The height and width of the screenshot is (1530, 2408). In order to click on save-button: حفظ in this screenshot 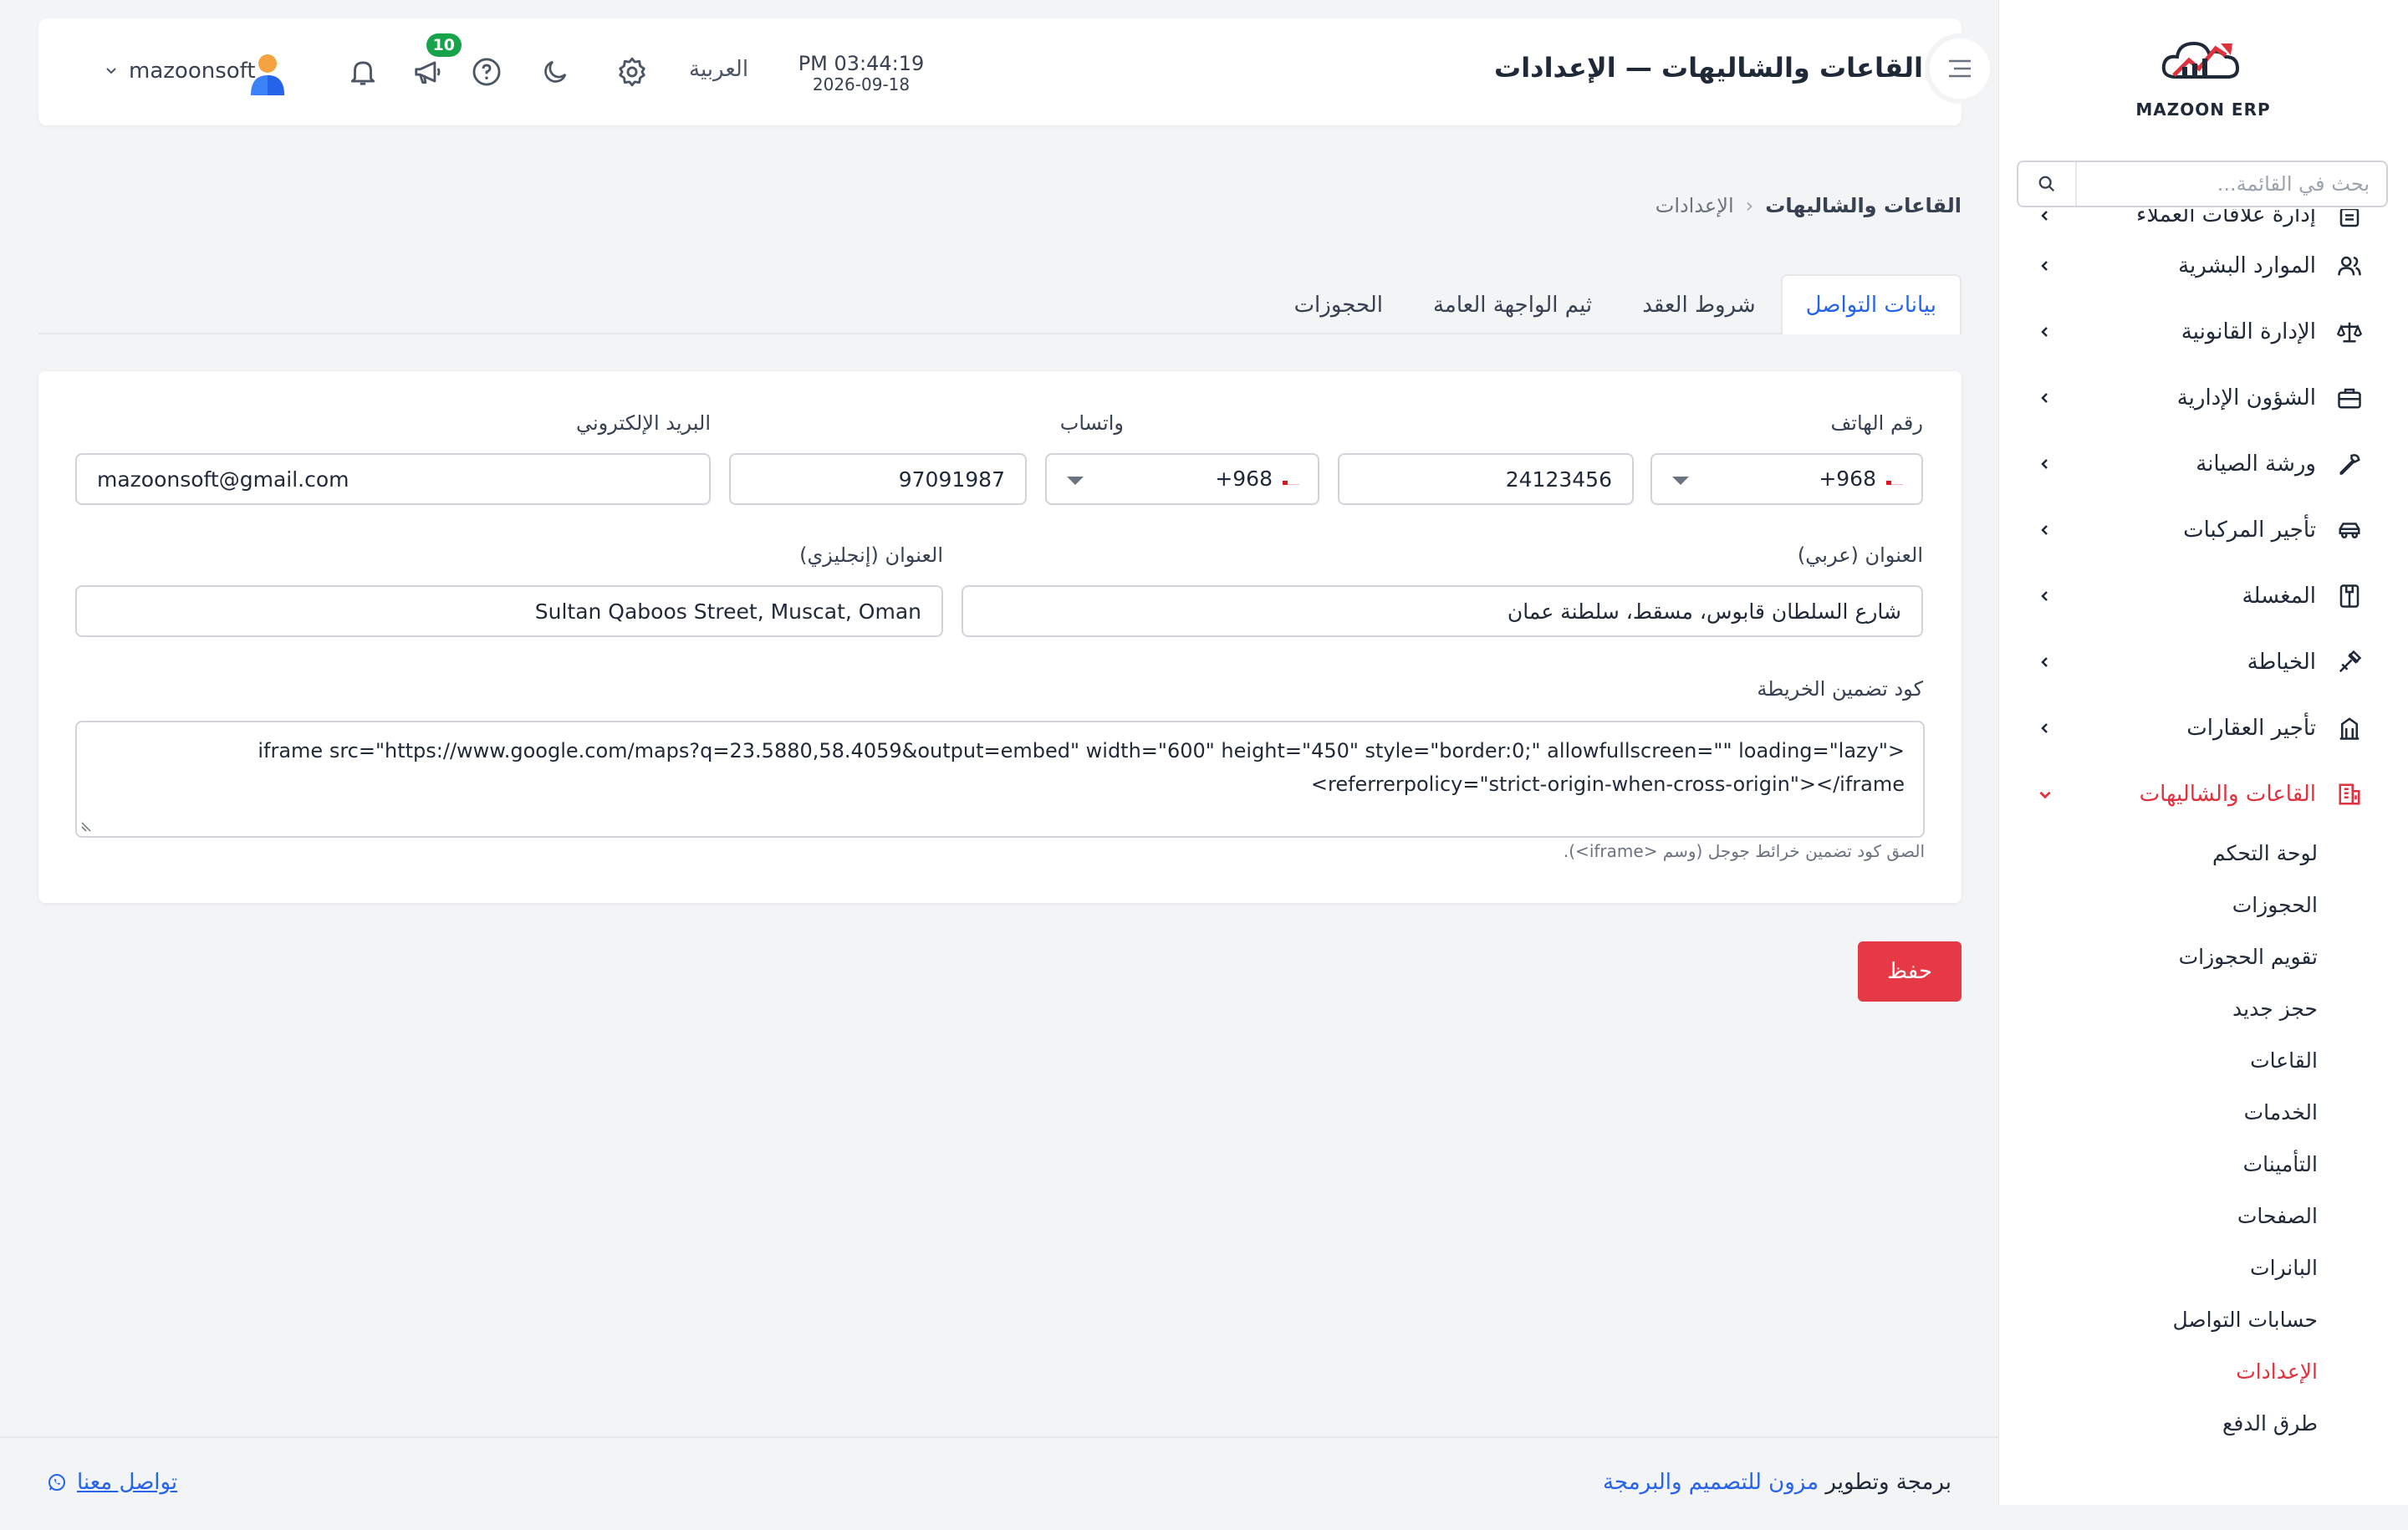, I will do `click(1910, 971)`.